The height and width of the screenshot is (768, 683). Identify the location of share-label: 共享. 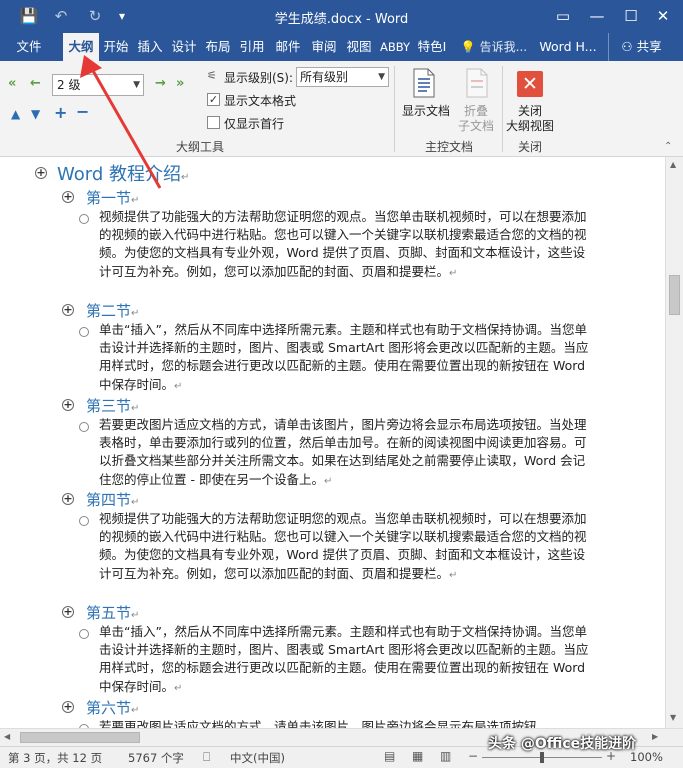
(649, 46).